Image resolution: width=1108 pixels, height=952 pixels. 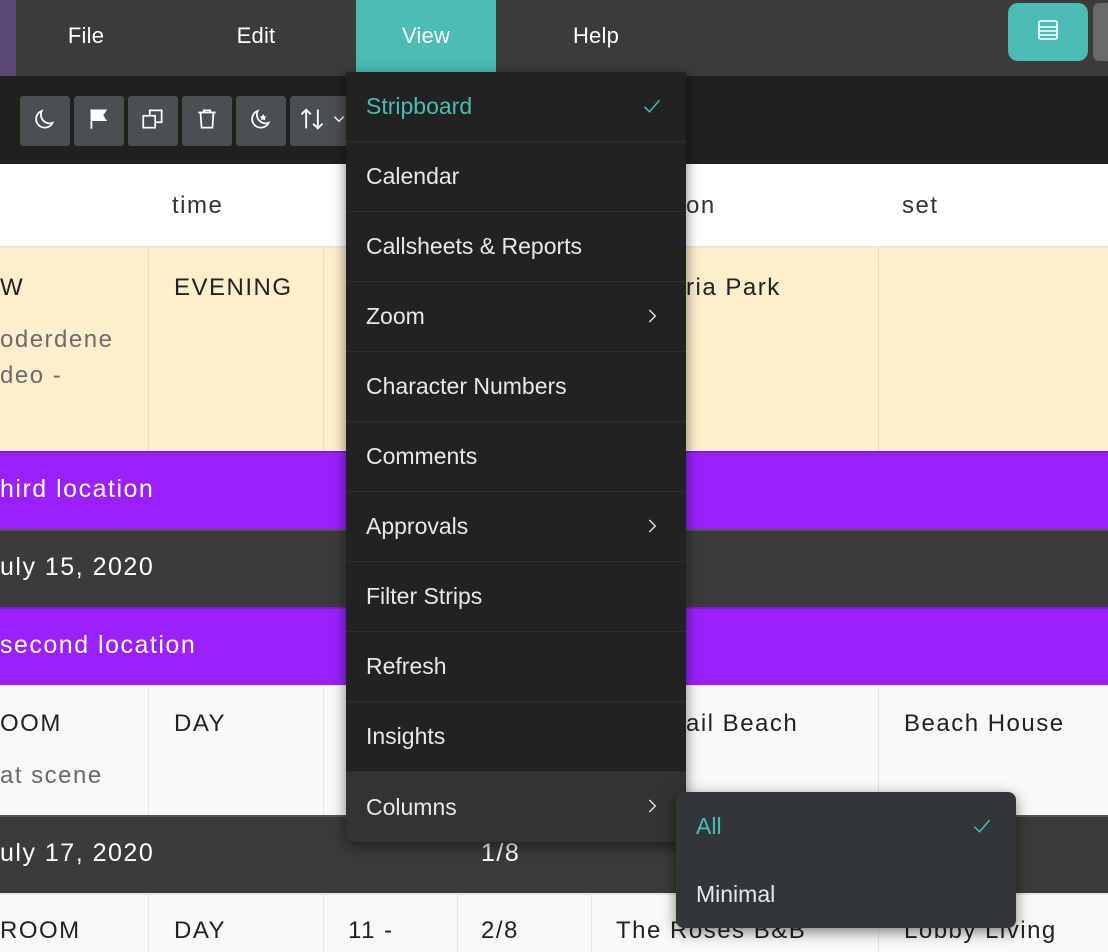 What do you see at coordinates (466, 386) in the screenshot?
I see `menu-item-label: Character Numbers` at bounding box center [466, 386].